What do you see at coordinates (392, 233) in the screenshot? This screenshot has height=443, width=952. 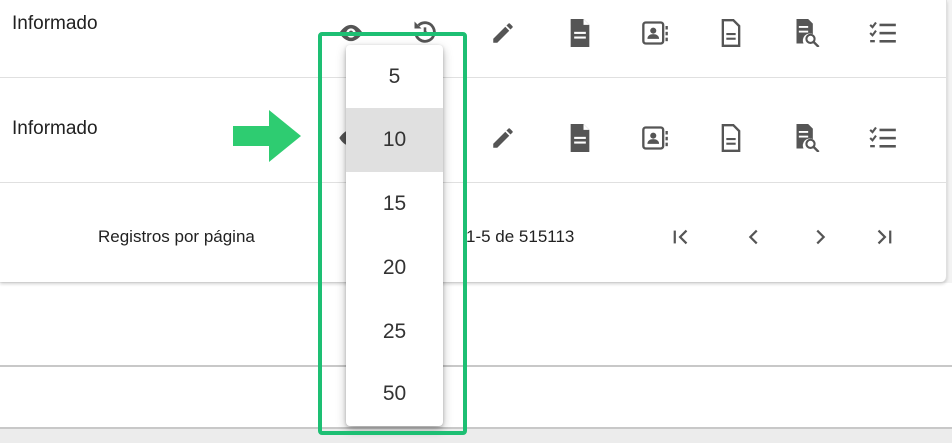 I see `annotation-highlight-box` at bounding box center [392, 233].